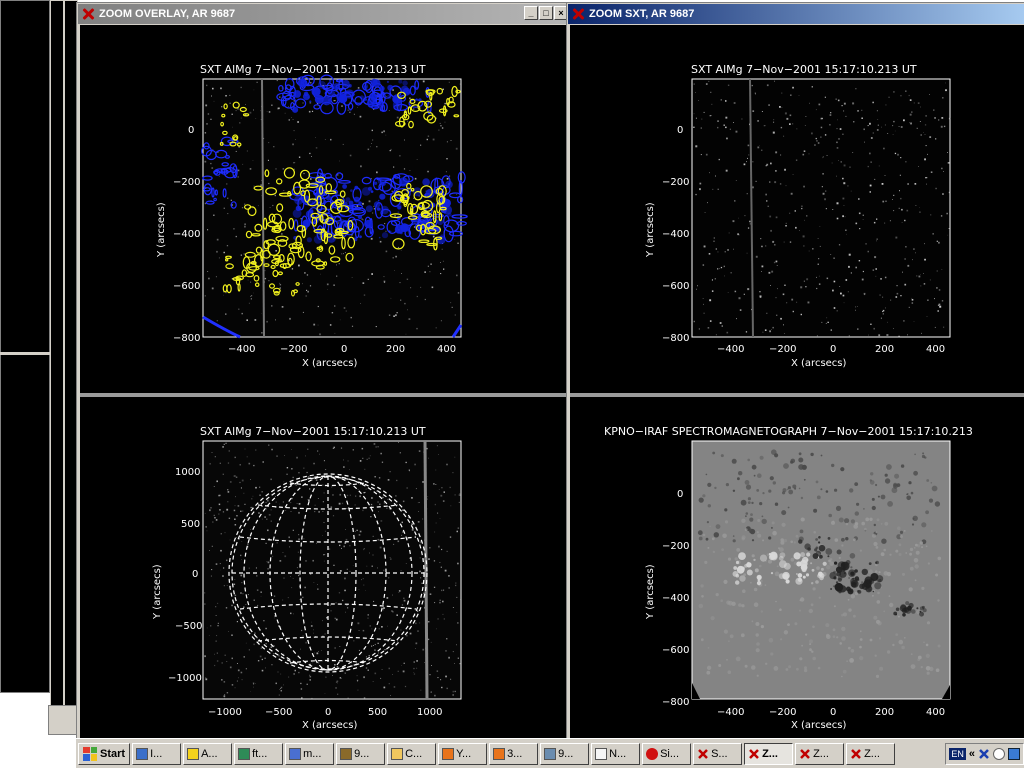 Image resolution: width=1024 pixels, height=768 pixels. Describe the element at coordinates (346, 753) in the screenshot. I see `app-icon` at that location.